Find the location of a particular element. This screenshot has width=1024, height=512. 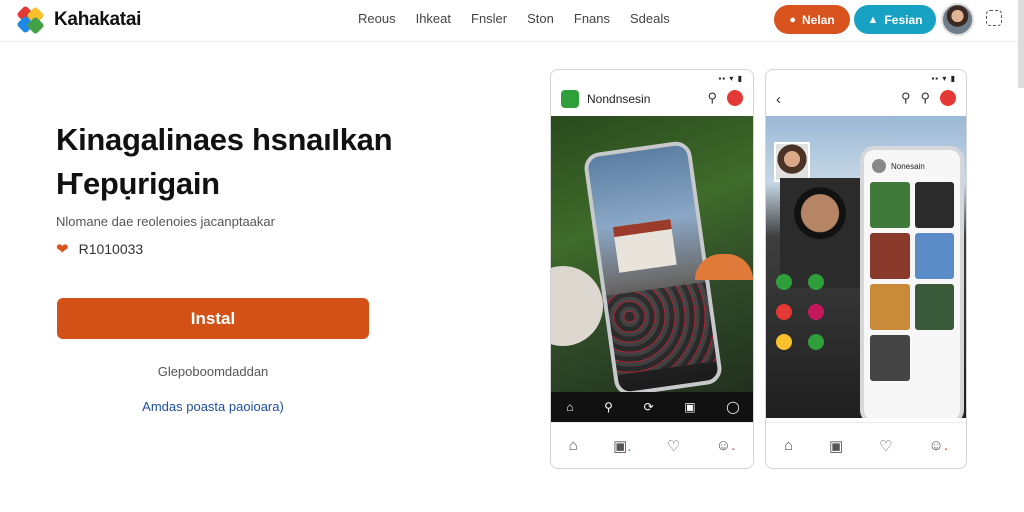

nav-link-4: Ston is located at coordinates (540, 18).